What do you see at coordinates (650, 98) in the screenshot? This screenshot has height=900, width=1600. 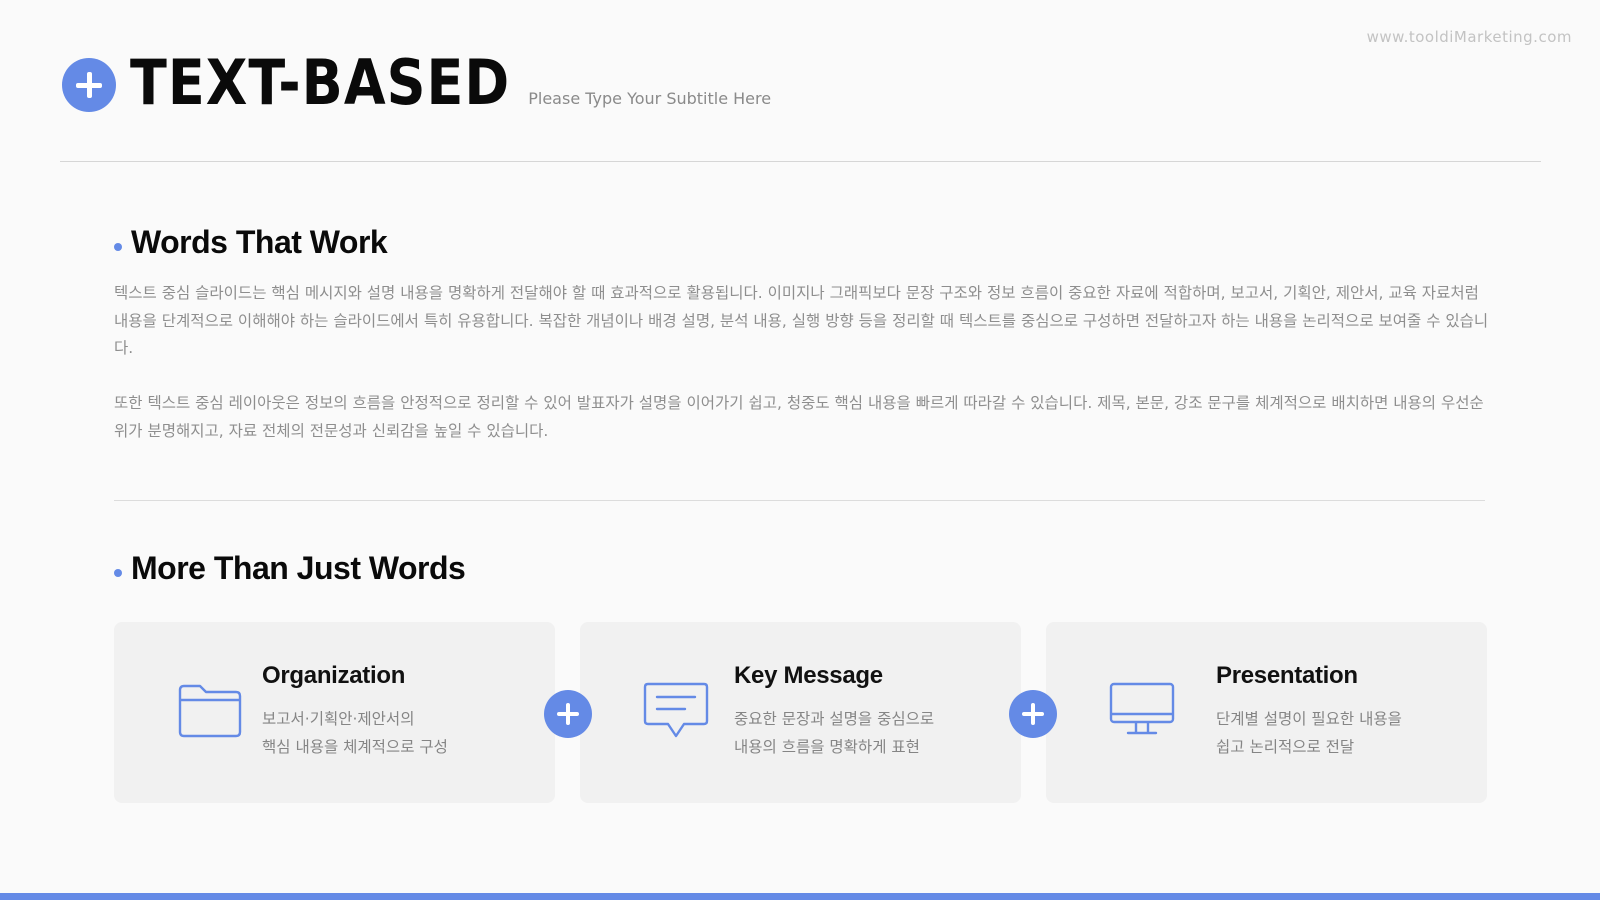 I see `subtitle: Please Type Your Subtitle Here` at bounding box center [650, 98].